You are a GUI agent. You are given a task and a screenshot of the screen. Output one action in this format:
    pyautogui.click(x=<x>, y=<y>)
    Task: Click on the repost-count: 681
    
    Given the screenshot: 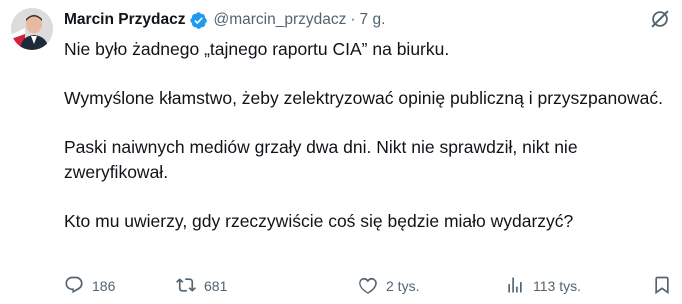 What is the action you would take?
    pyautogui.click(x=216, y=286)
    